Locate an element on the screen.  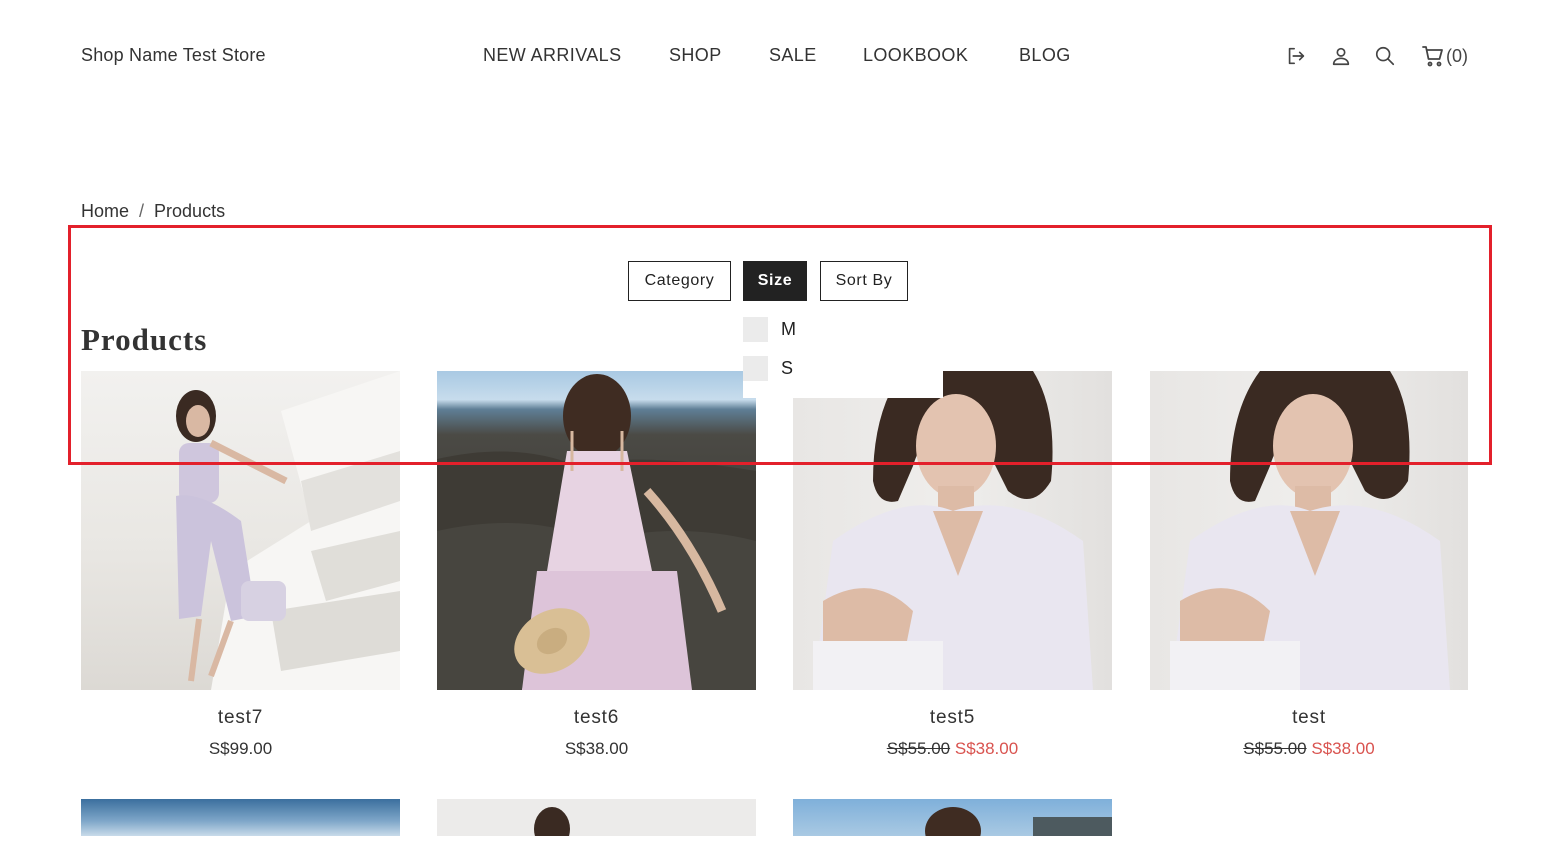
nav-lookbook: LOOKBOOK is located at coordinates (915, 55).